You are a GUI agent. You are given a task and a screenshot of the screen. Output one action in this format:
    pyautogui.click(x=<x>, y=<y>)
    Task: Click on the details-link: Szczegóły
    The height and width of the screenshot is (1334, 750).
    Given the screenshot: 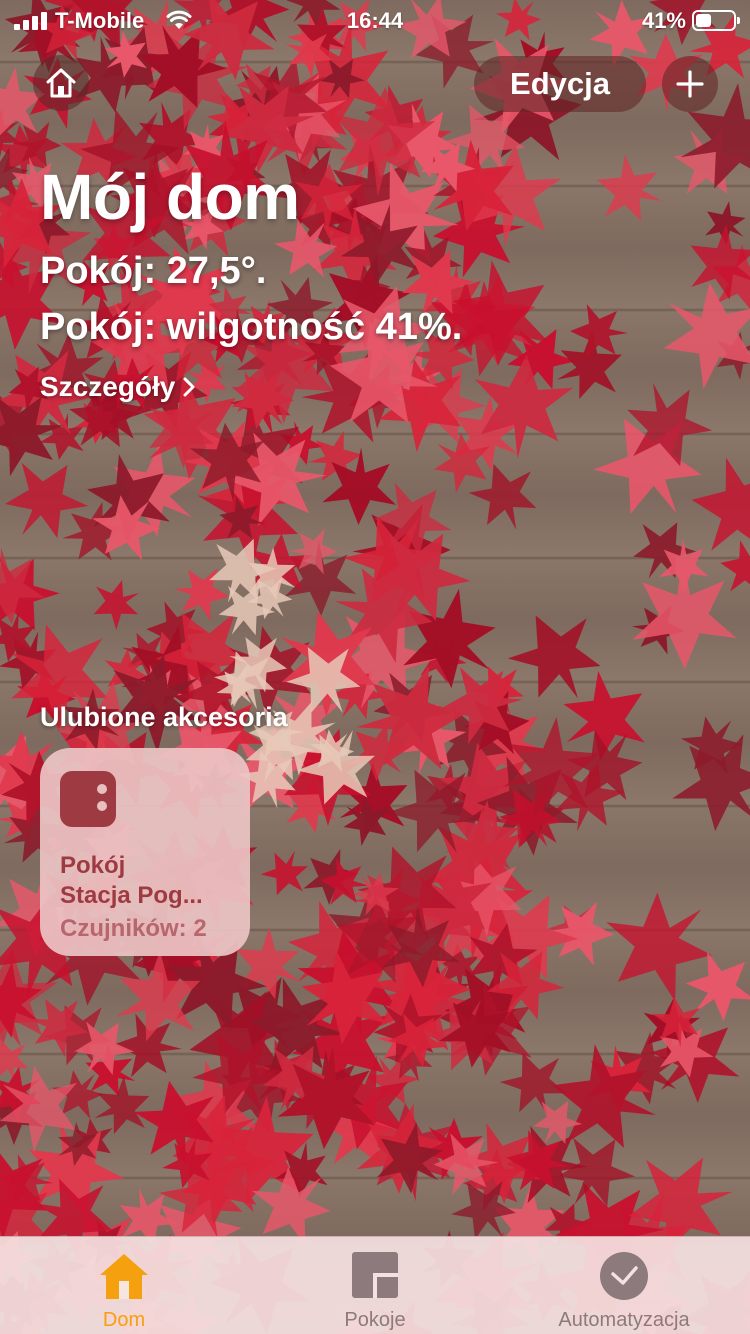 What is the action you would take?
    pyautogui.click(x=117, y=387)
    